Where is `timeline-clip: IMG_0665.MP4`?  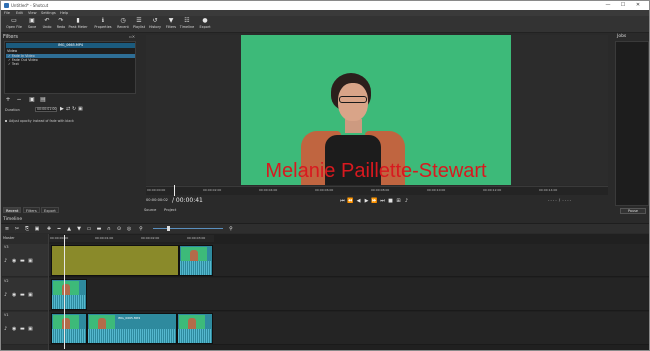 timeline-clip: IMG_0665.MP4 is located at coordinates (132, 328).